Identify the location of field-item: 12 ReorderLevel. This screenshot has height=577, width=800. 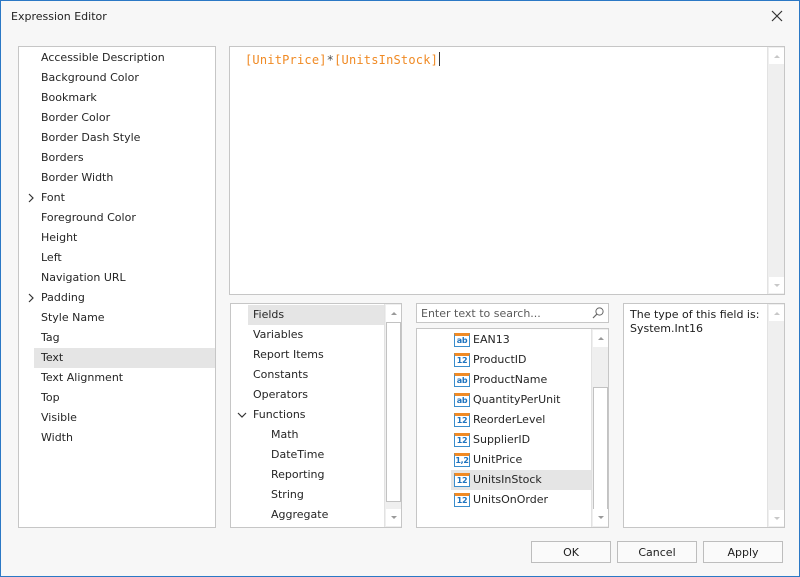
(521, 420).